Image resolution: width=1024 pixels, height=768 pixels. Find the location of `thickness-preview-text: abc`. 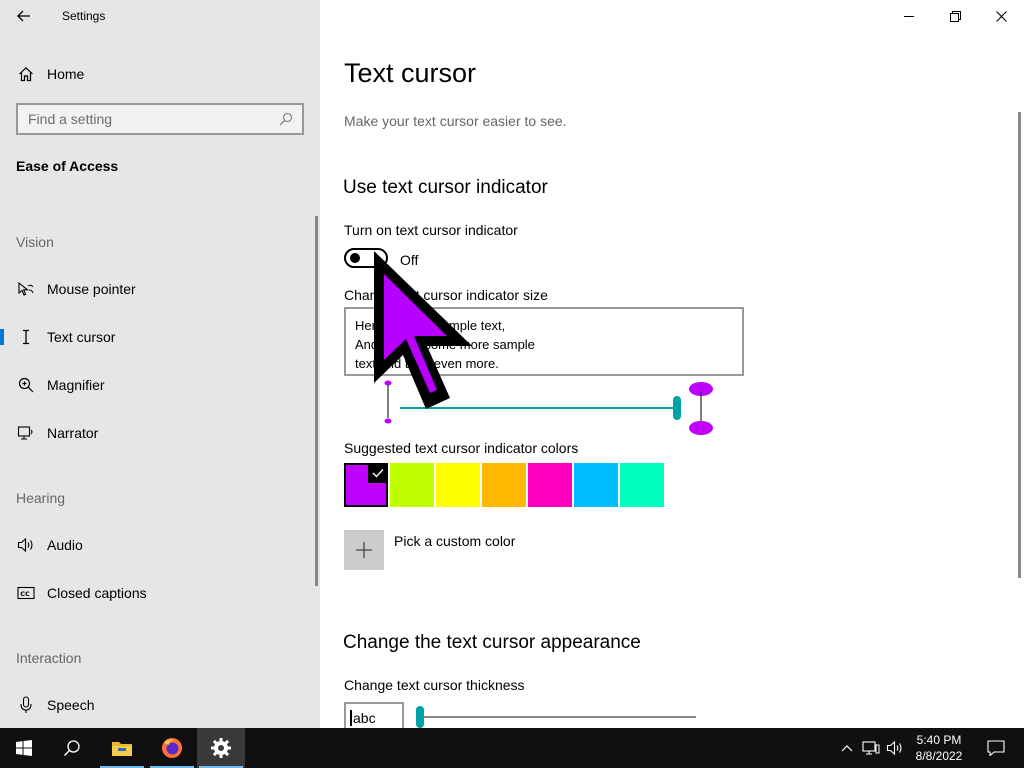

thickness-preview-text: abc is located at coordinates (364, 718).